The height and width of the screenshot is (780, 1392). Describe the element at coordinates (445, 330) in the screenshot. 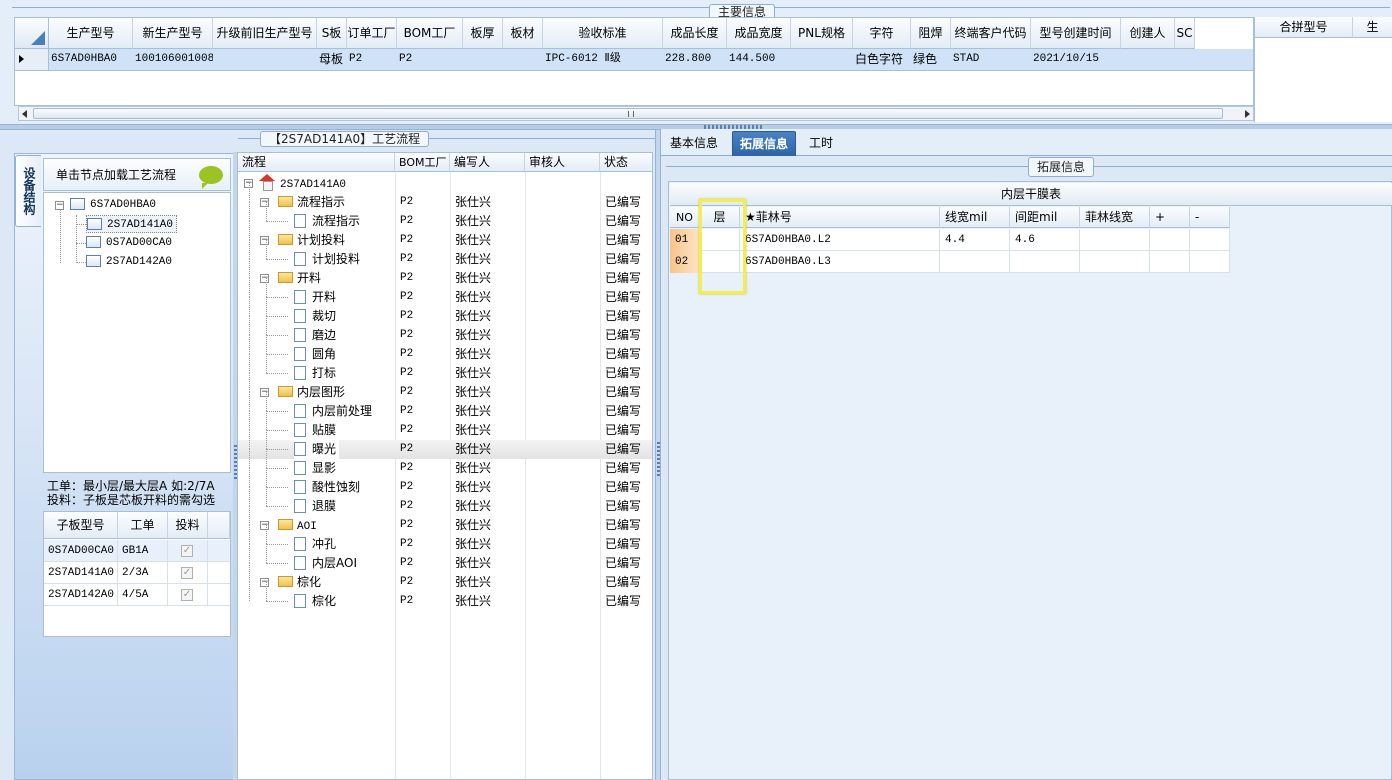

I see `process-row: 磨边 P2 张仕兴 已编写` at that location.